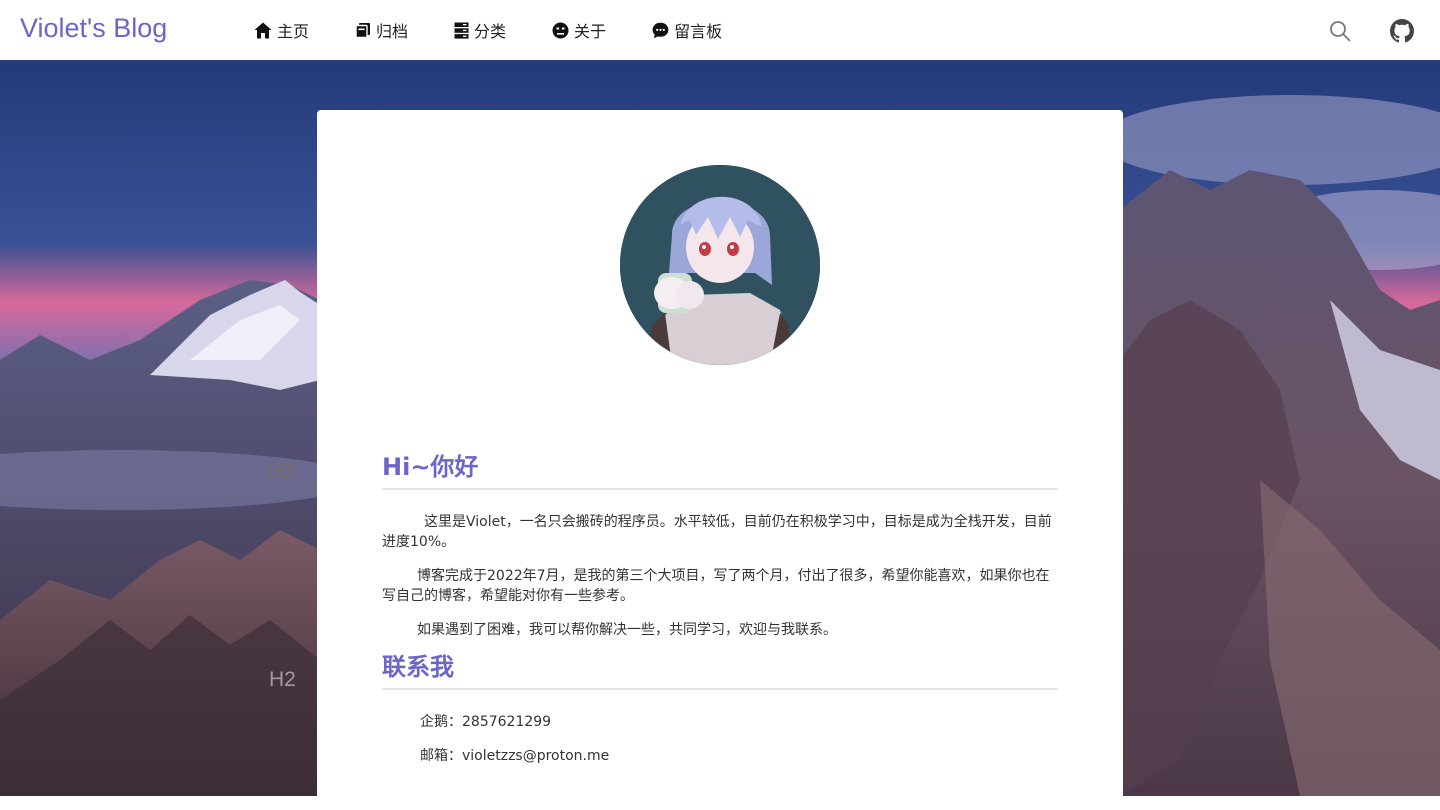 This screenshot has height=810, width=1440. Describe the element at coordinates (293, 31) in the screenshot. I see `nav-home-label: 主页` at that location.